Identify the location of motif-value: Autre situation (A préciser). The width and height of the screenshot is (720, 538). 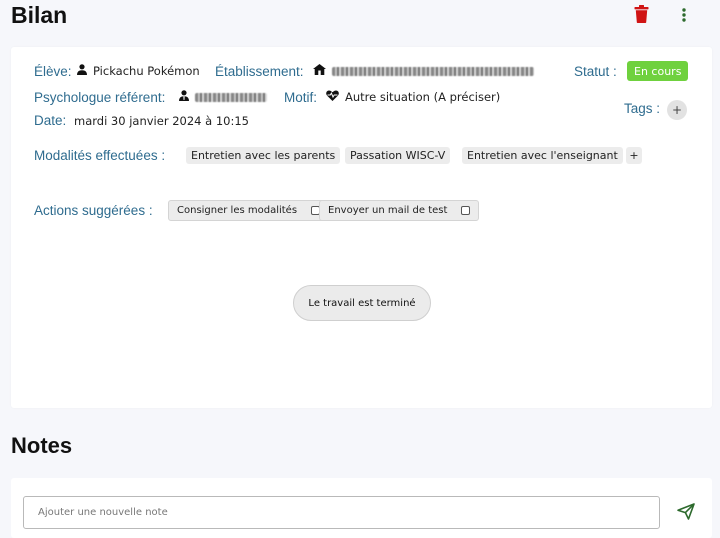
(413, 97).